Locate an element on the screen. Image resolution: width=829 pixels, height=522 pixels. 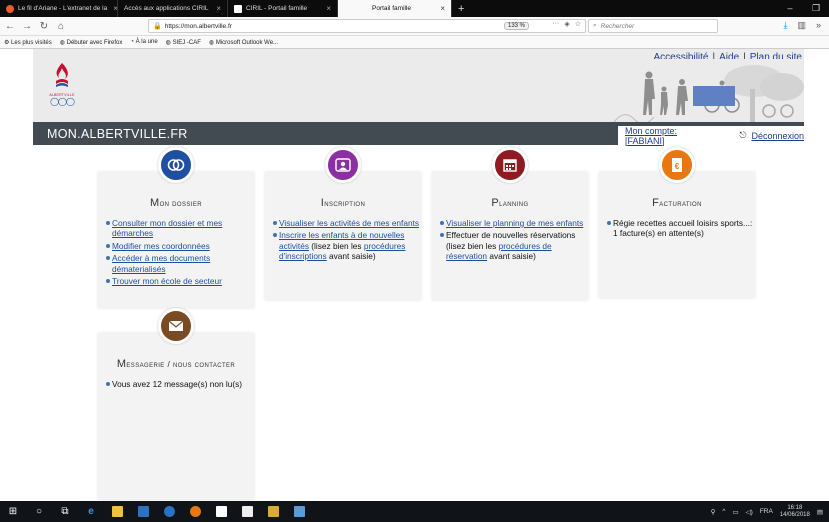
documents-link: Accéder à mes documents dématerialisés is located at coordinates (161, 263).